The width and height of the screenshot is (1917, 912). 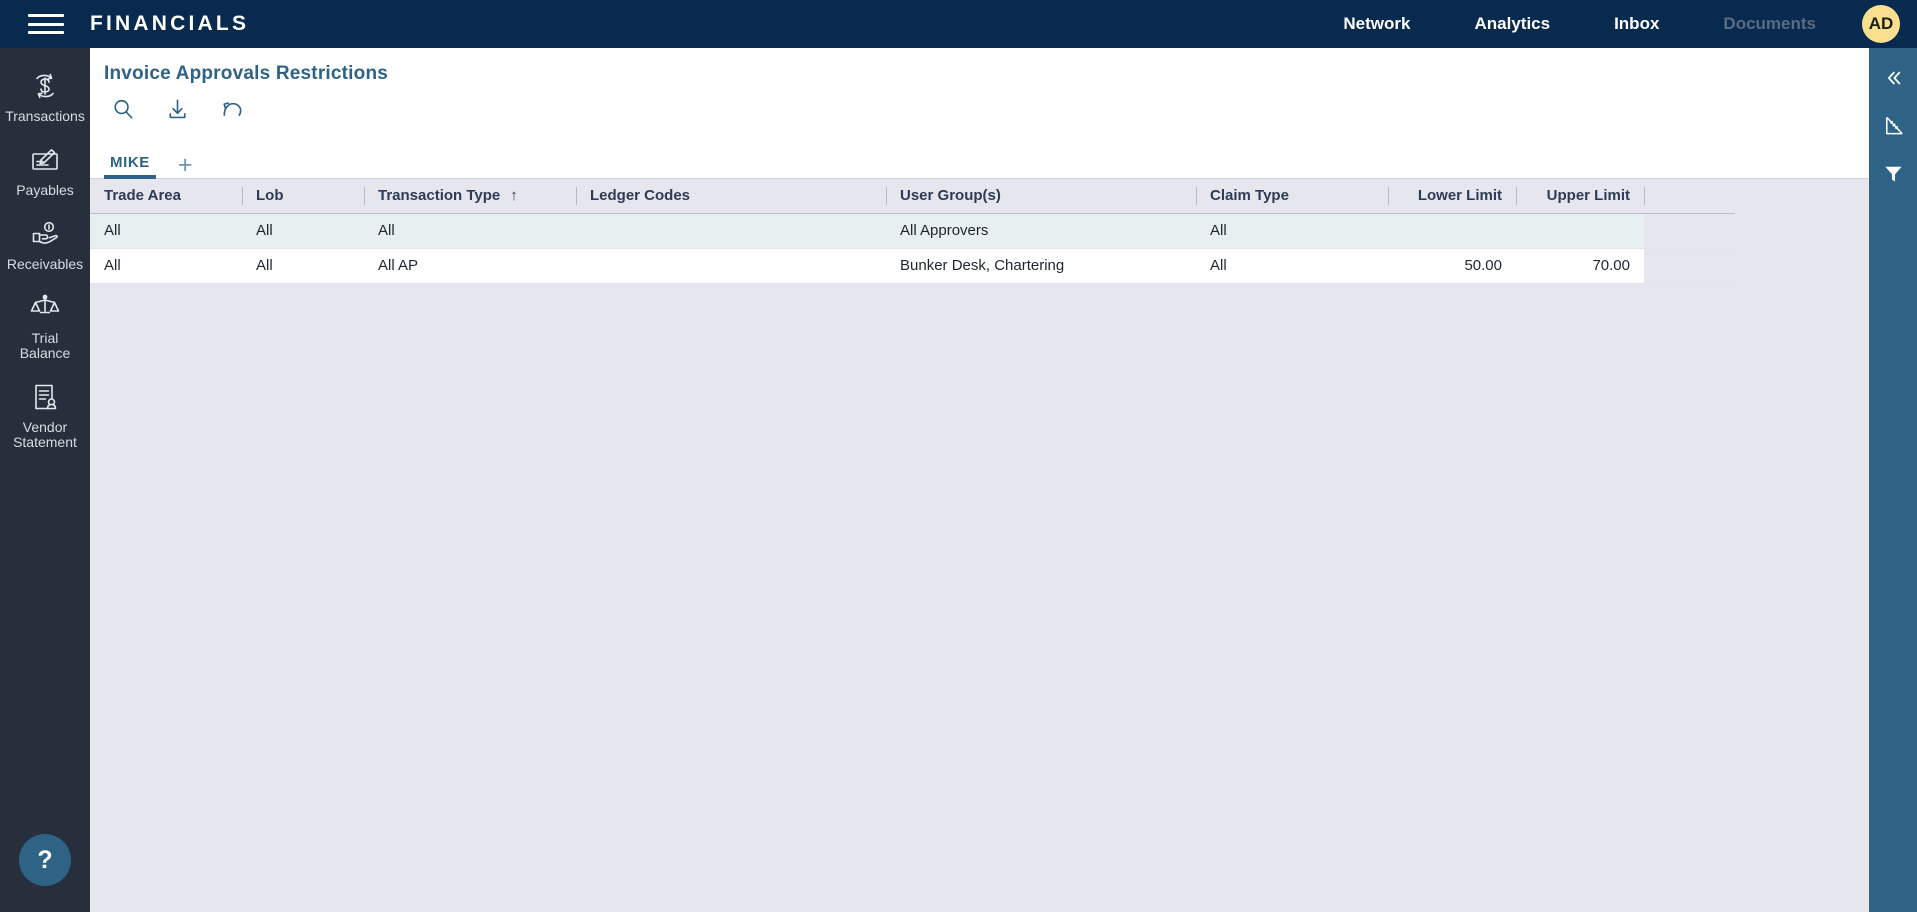 What do you see at coordinates (986, 118) in the screenshot?
I see `page-toolbar` at bounding box center [986, 118].